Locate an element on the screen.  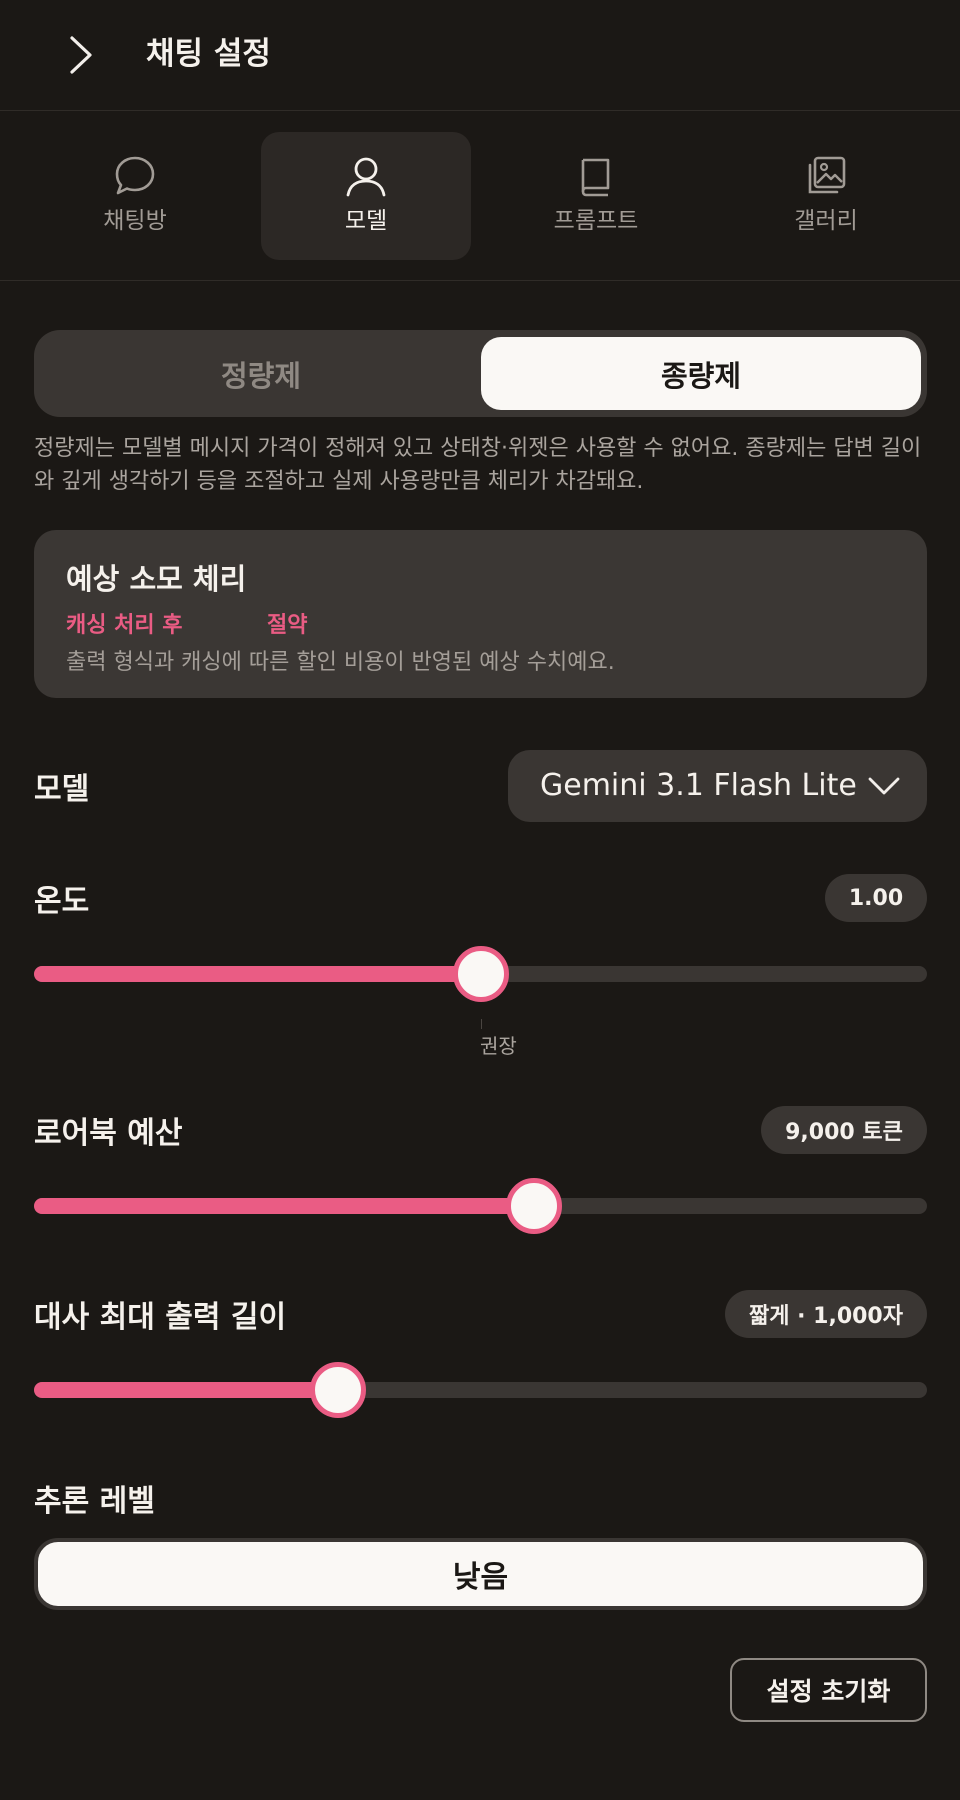
plan-toggle: 정량제 종량제 is located at coordinates (480, 373).